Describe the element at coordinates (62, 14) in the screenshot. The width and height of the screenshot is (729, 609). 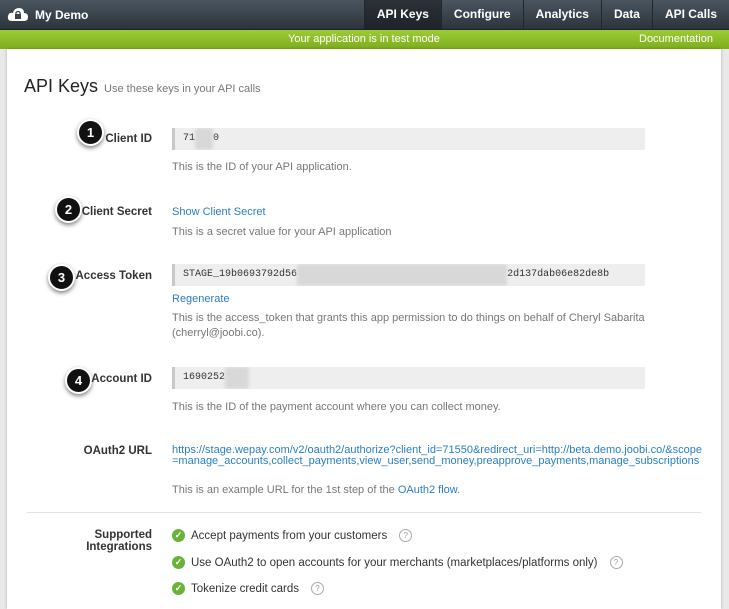
I see `app-name: My Demo` at that location.